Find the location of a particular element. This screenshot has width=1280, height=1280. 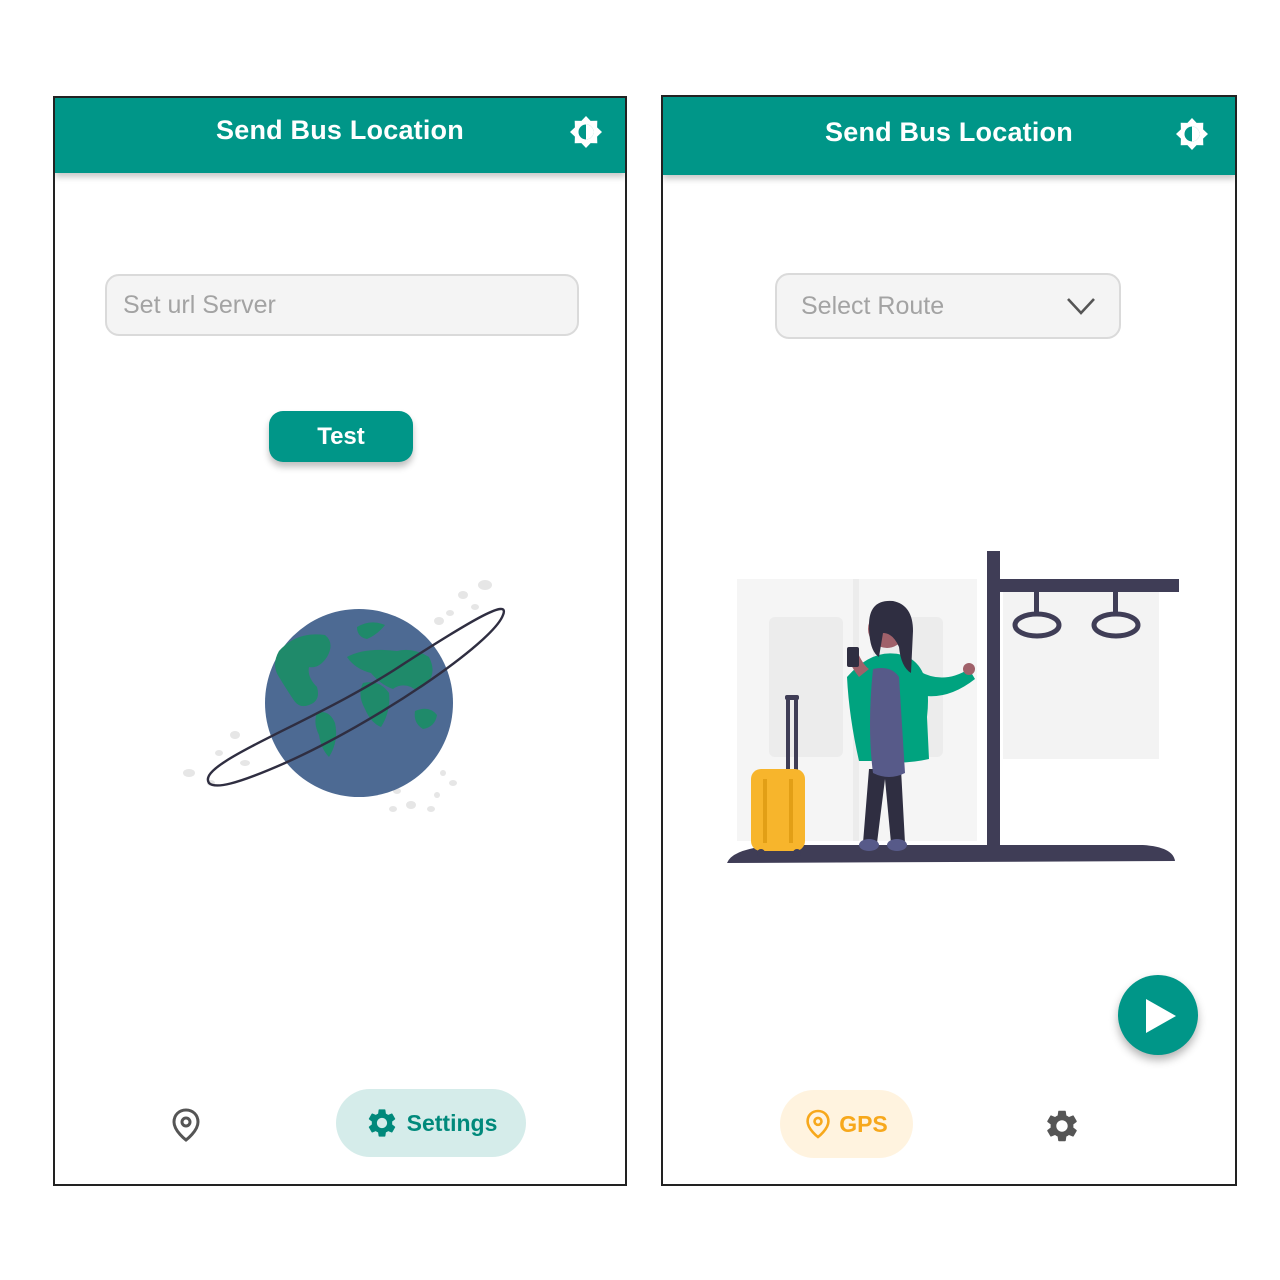

settings-nav-label: Settings is located at coordinates (452, 1122).